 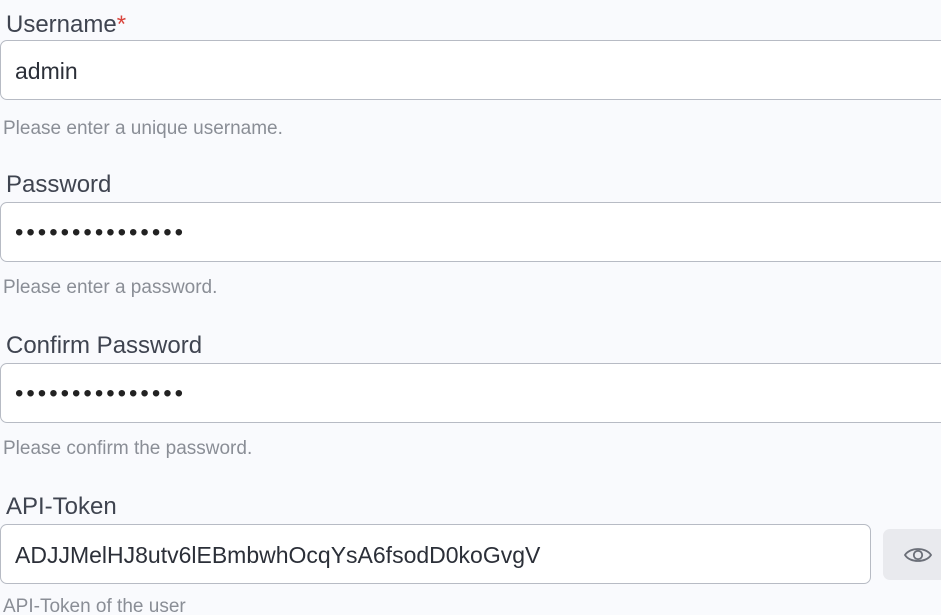 I want to click on confirm-password-label: Confirm Password, so click(x=104, y=345).